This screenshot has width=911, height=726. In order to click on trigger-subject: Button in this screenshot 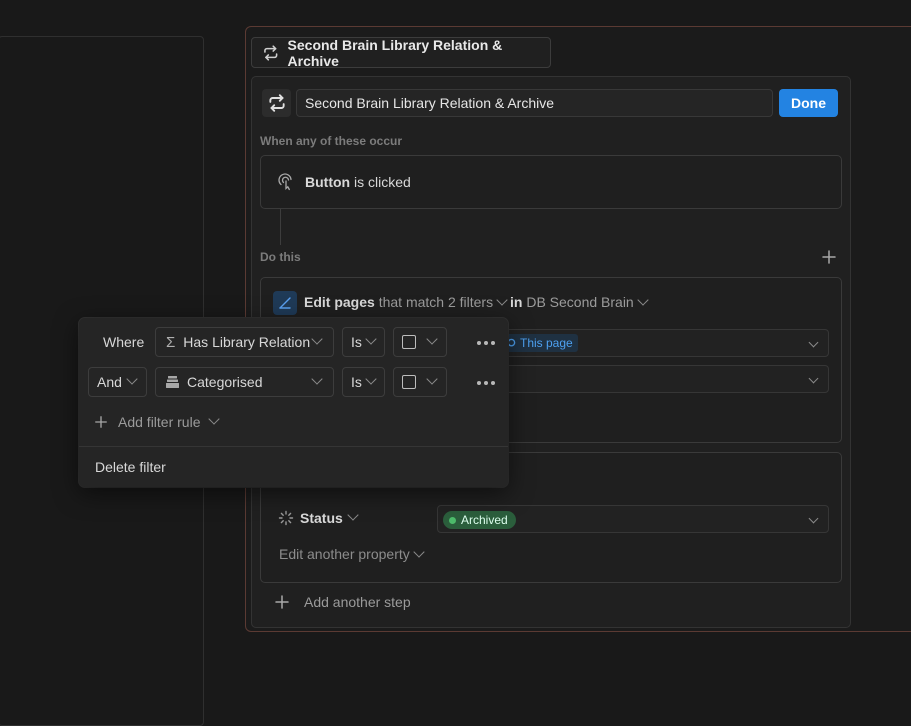, I will do `click(328, 182)`.